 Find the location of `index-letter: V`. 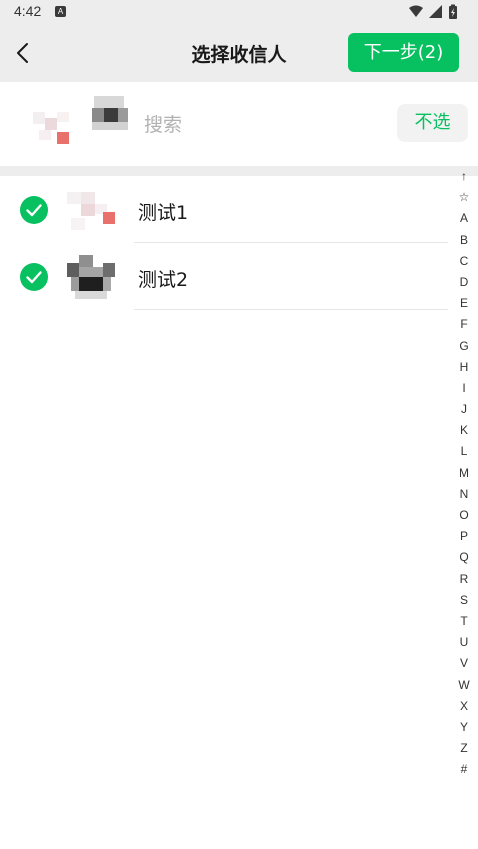

index-letter: V is located at coordinates (464, 663).